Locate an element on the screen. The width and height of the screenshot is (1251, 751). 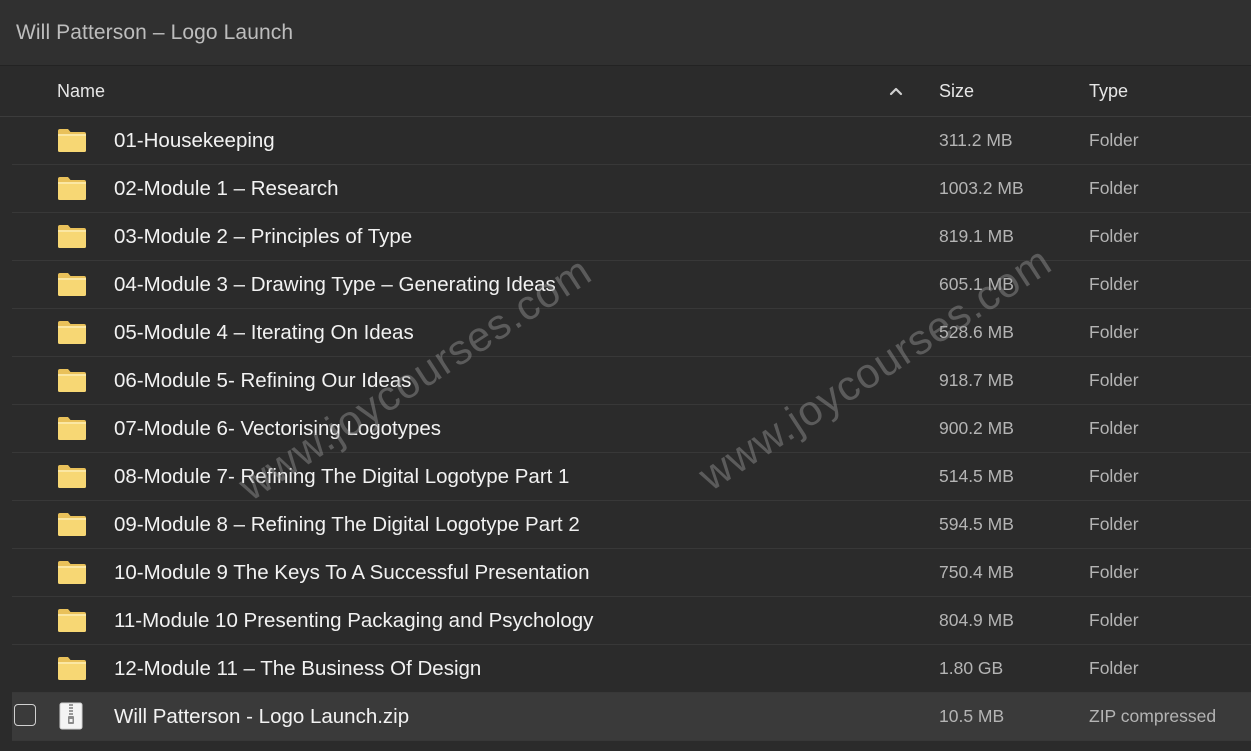
file-size: 819.1 MB is located at coordinates (976, 236).